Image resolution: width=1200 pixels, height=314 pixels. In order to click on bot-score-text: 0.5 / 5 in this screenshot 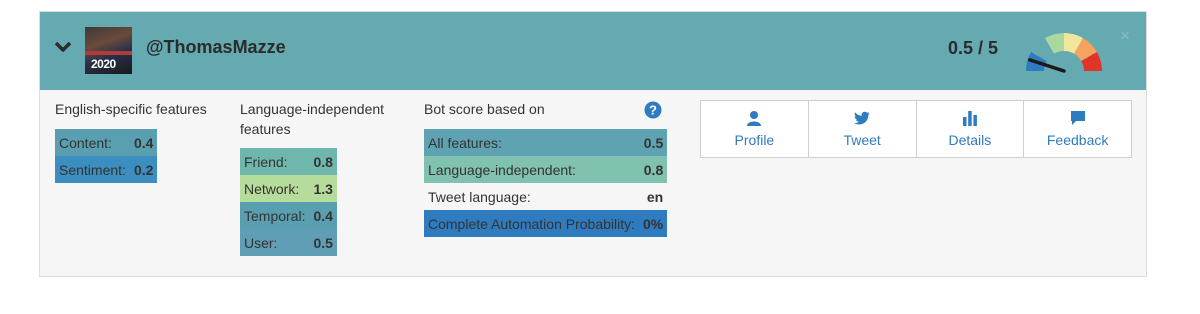, I will do `click(973, 48)`.